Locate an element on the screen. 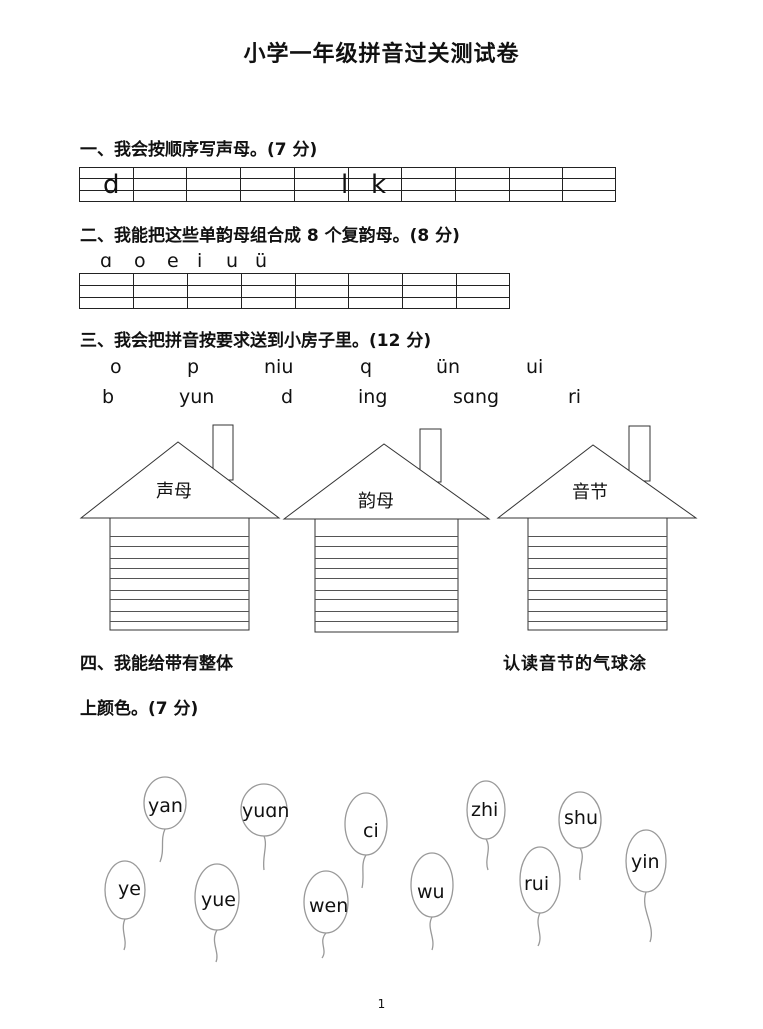  pinyin-sang: sɑng is located at coordinates (476, 397).